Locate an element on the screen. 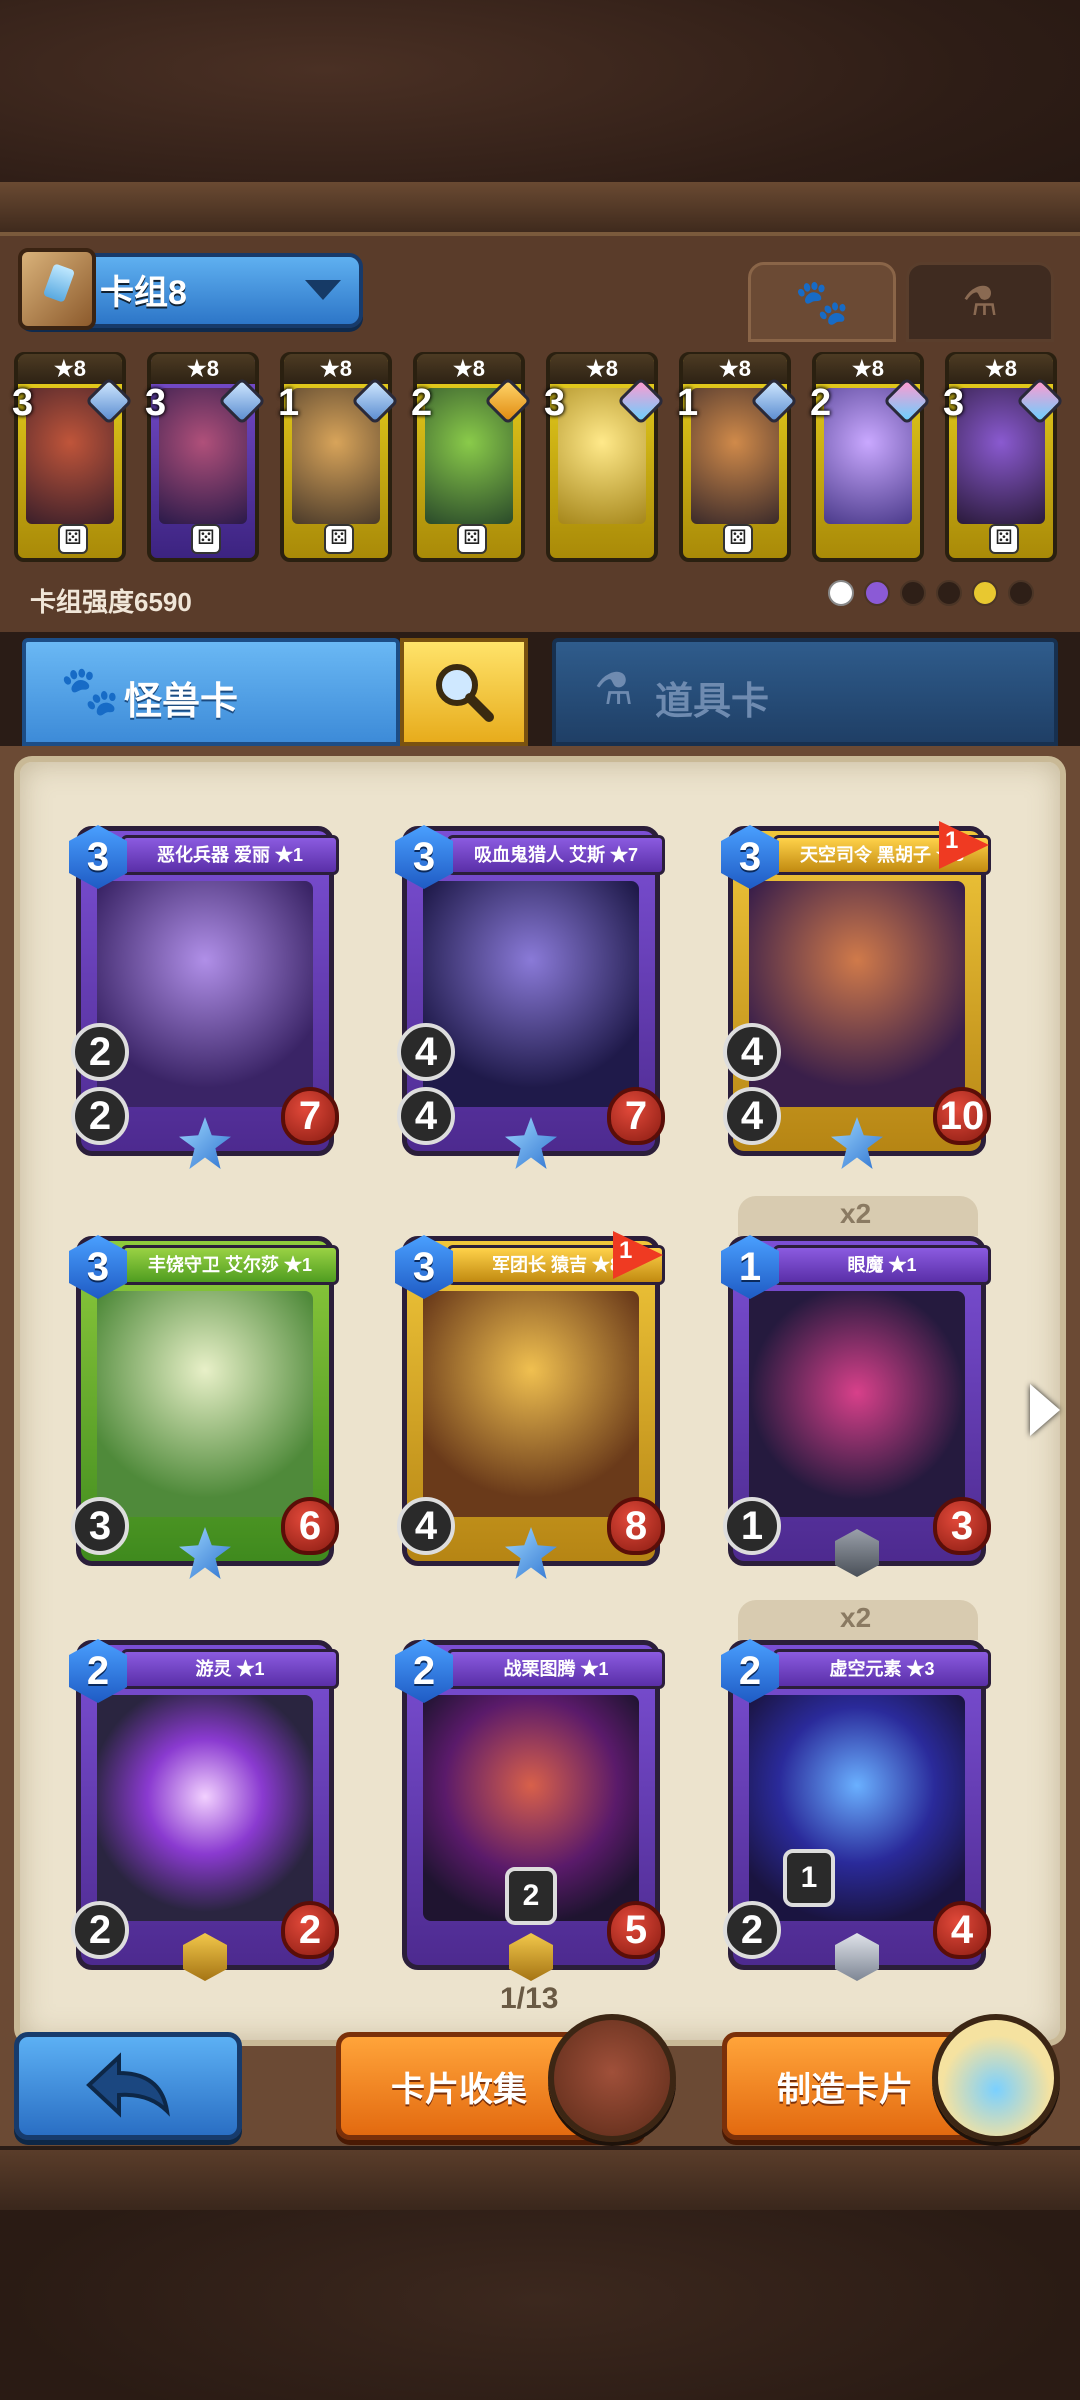 Image resolution: width=1080 pixels, height=2400 pixels. deck-card-cost: 1 is located at coordinates (289, 403).